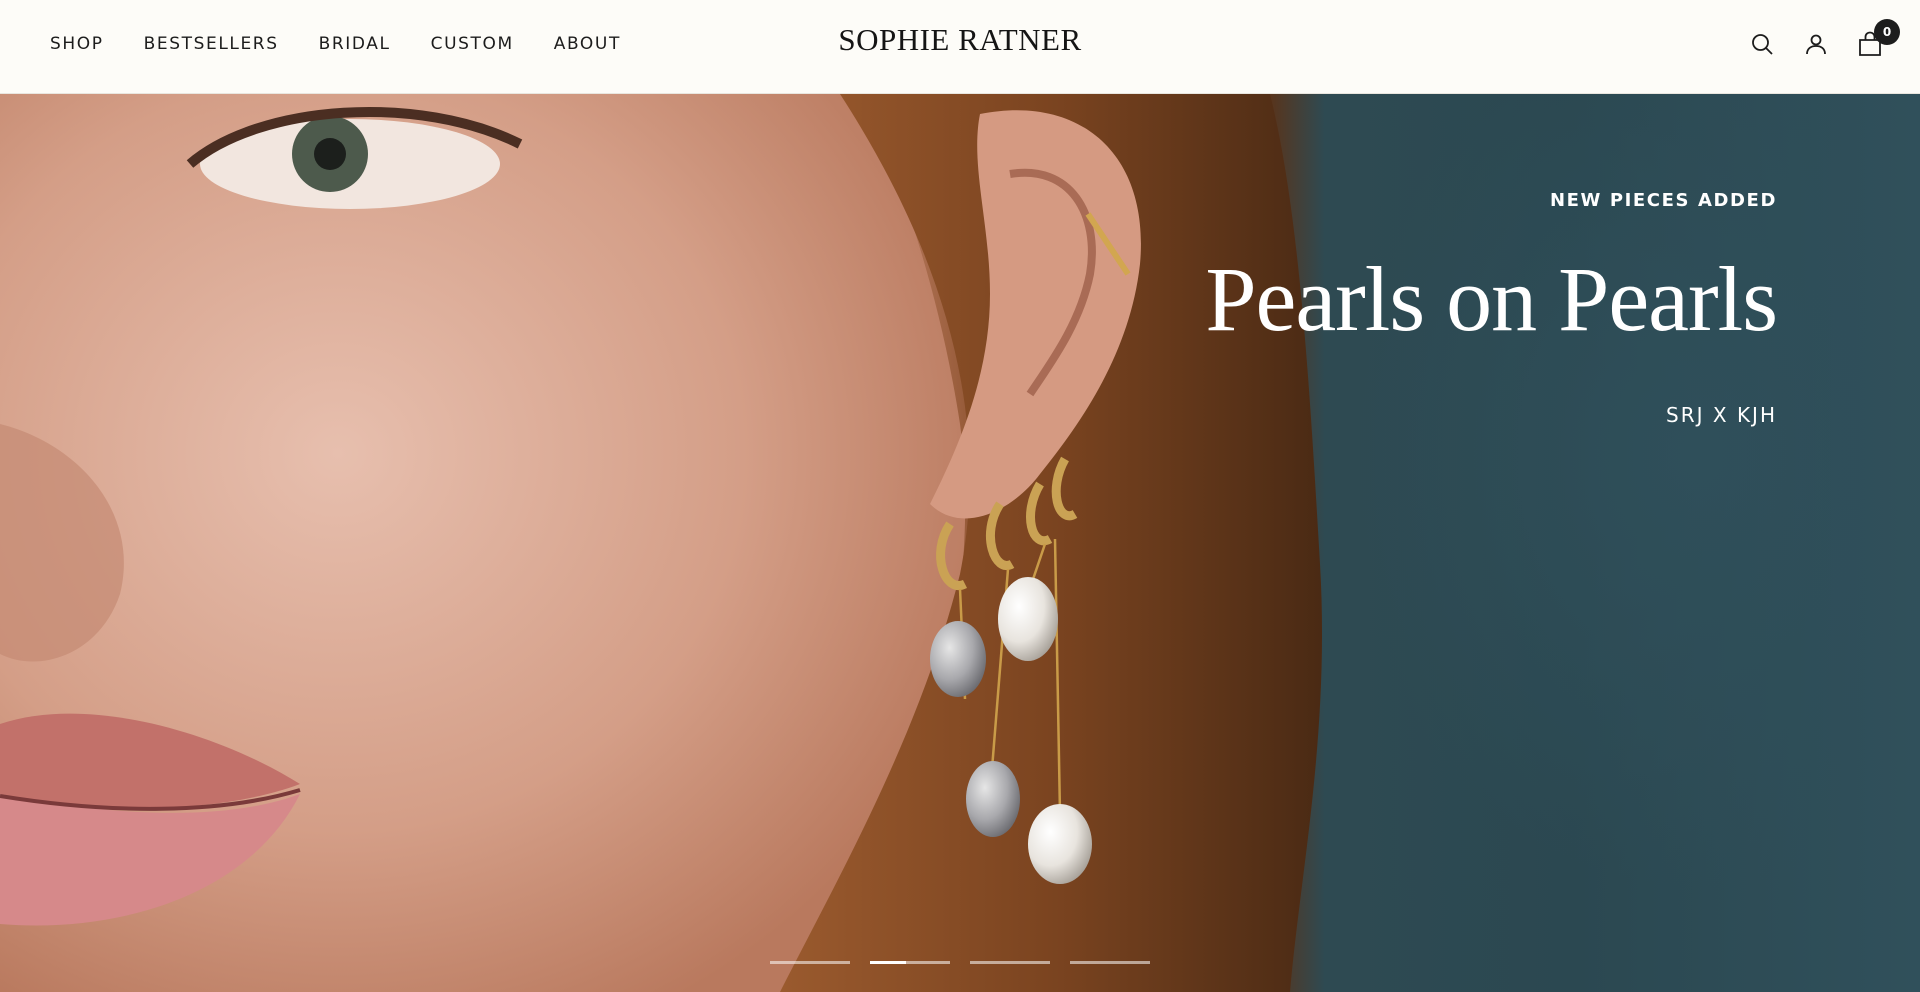 This screenshot has width=1920, height=992. Describe the element at coordinates (960, 40) in the screenshot. I see `brand-logo: SOPHIE RATNER` at that location.